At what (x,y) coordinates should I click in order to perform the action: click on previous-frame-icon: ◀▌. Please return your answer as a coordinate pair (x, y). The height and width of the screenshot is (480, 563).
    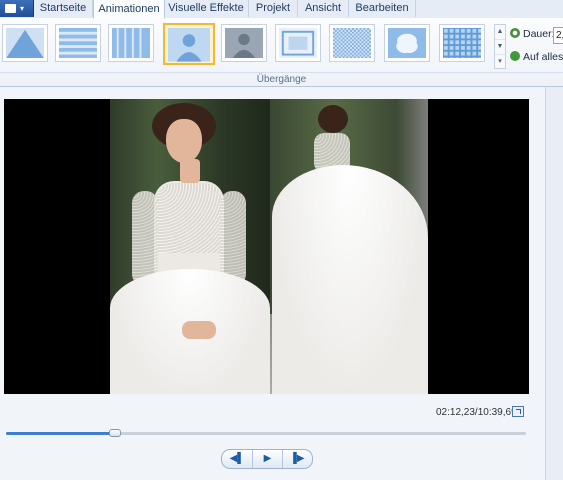
    Looking at the image, I should click on (237, 458).